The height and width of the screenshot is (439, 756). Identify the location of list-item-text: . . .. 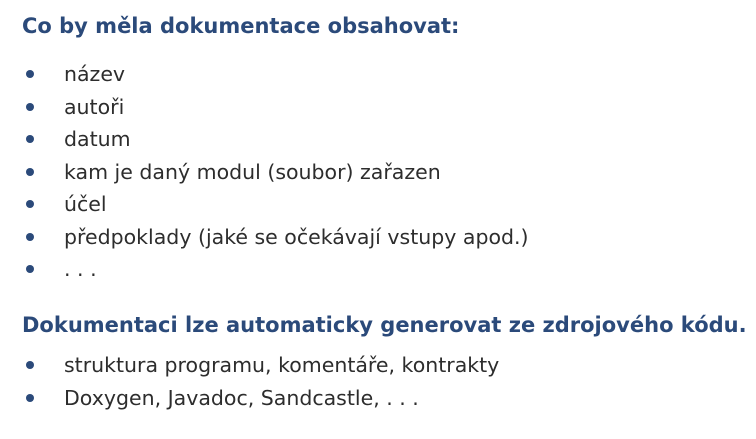
(80, 269).